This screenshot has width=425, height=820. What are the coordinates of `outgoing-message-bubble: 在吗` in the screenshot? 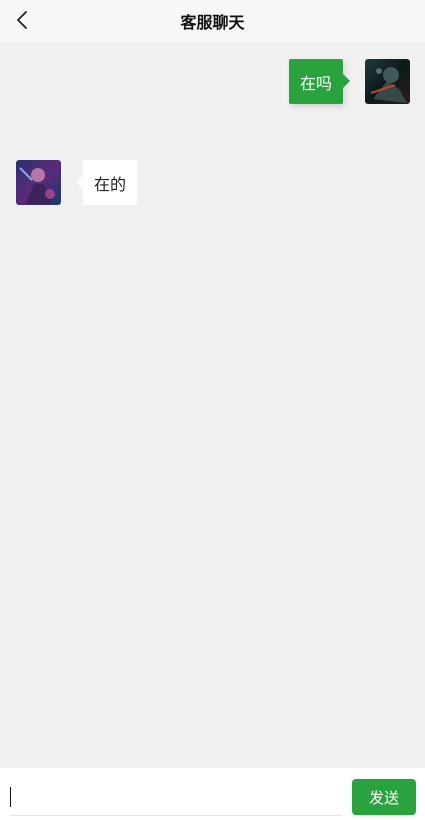 It's located at (319, 81).